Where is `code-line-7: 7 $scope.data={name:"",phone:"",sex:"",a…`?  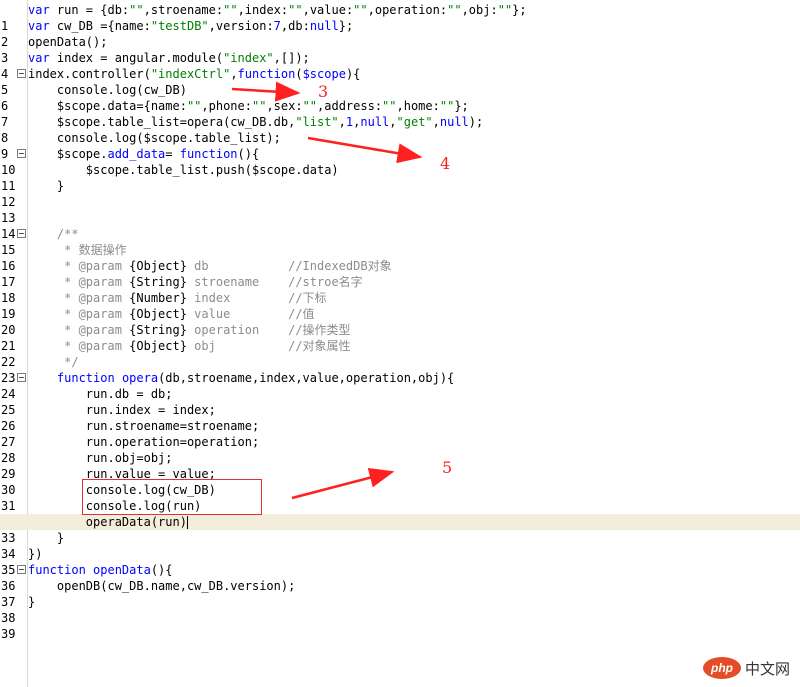
code-line-7: 7 $scope.data={name:"",phone:"",sex:"",a… is located at coordinates (400, 113).